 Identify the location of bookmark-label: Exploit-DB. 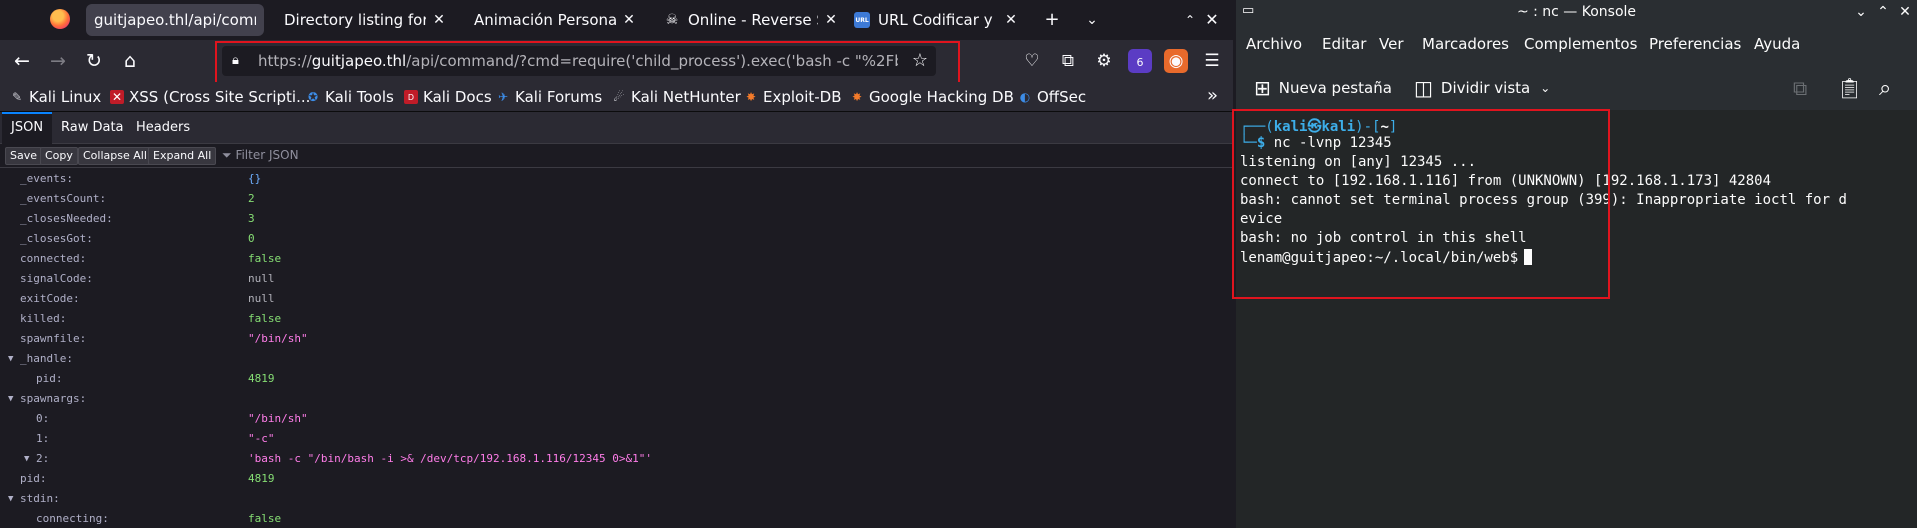
(802, 97).